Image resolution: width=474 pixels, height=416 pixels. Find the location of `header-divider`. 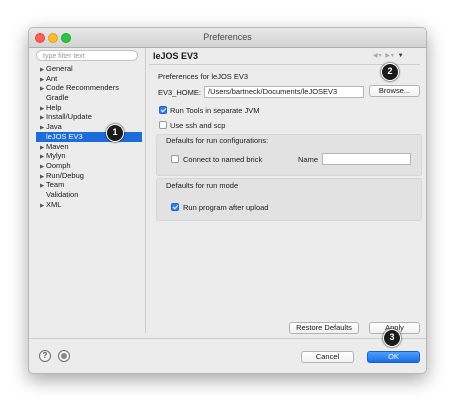

header-divider is located at coordinates (284, 64).